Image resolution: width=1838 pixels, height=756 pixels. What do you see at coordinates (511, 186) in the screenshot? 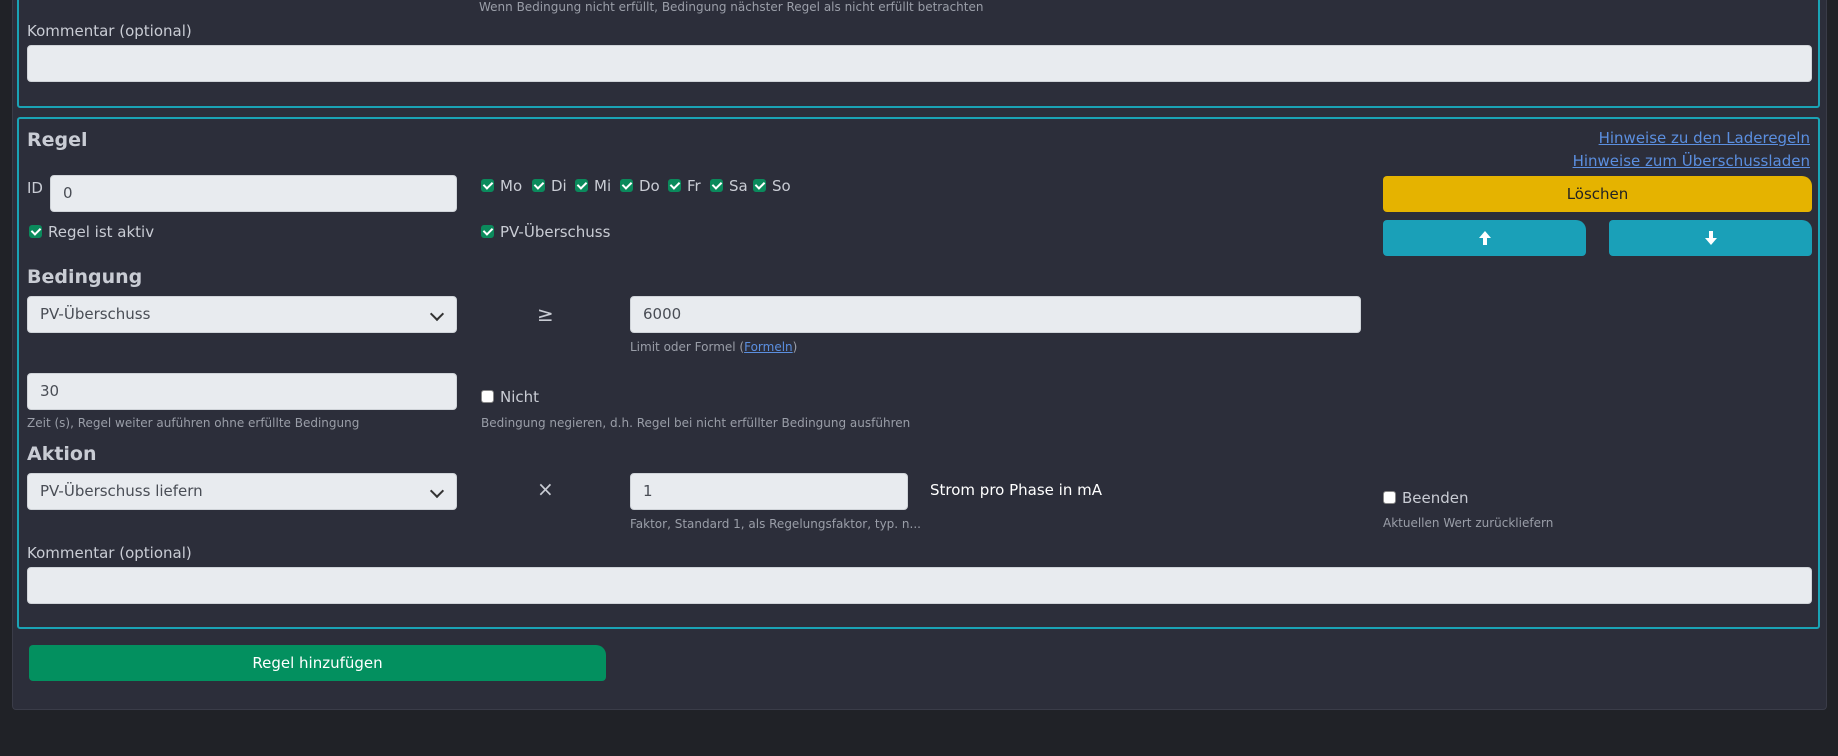
I see `day-label-mo: Mo` at bounding box center [511, 186].